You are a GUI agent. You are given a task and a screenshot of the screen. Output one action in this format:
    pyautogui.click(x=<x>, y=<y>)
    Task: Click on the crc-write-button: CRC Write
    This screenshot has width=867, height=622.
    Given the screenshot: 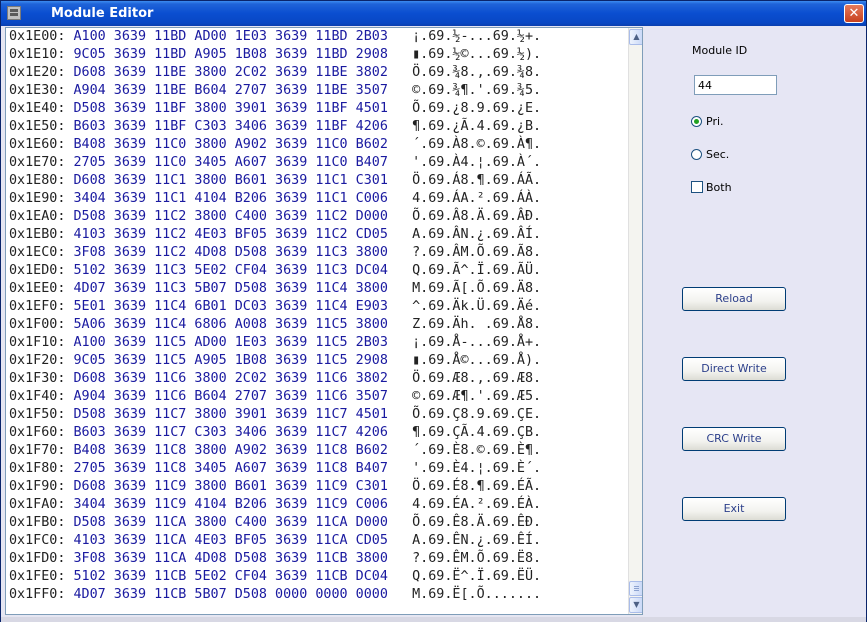 What is the action you would take?
    pyautogui.click(x=734, y=439)
    